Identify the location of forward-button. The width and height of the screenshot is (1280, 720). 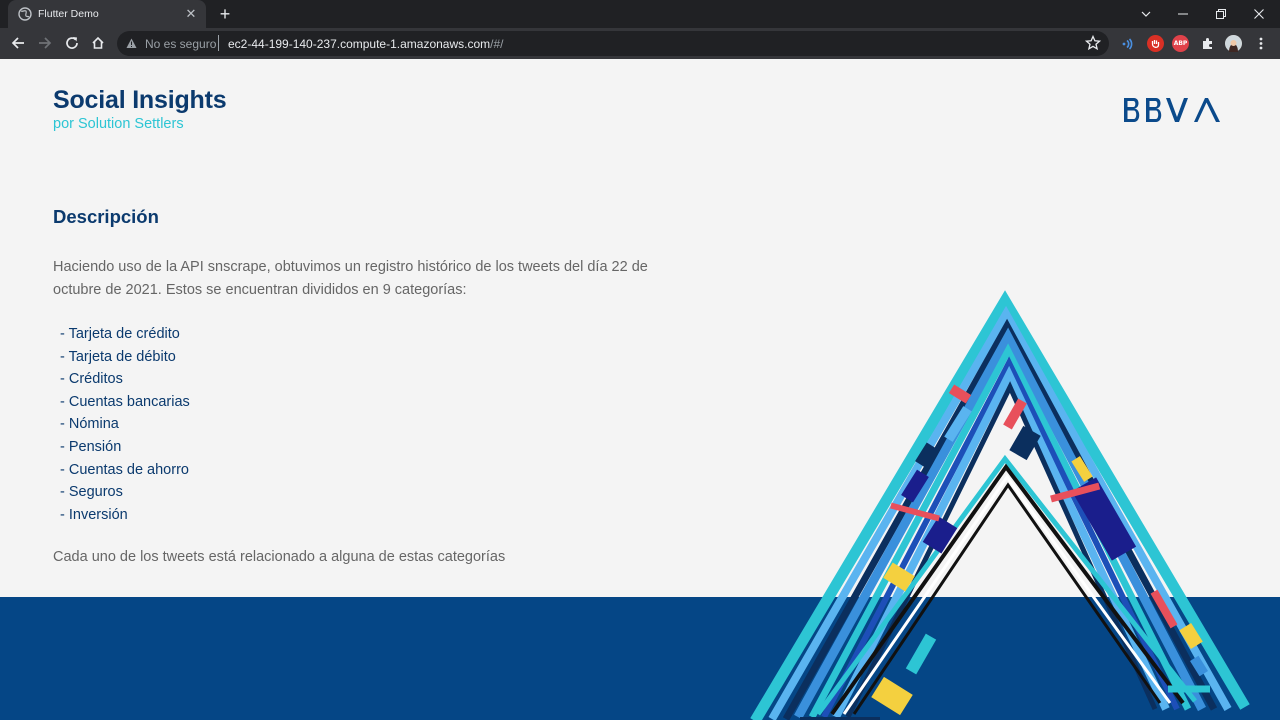
(45, 43).